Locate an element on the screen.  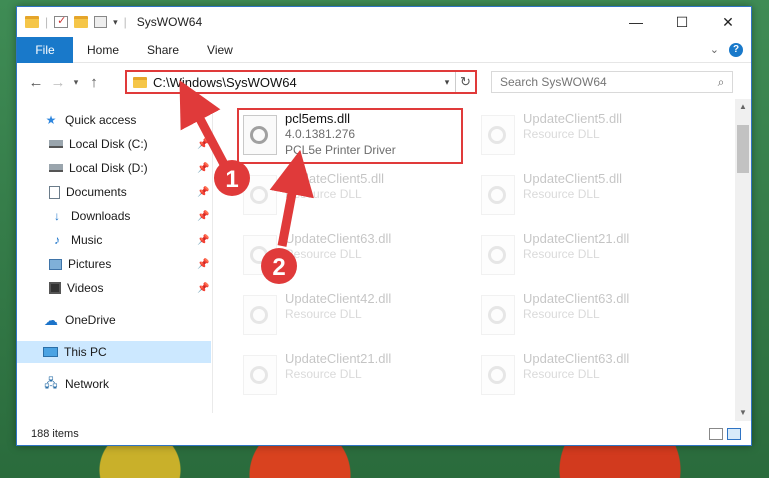
sidebar-item-label: Downloads is located at coordinates (101, 216).